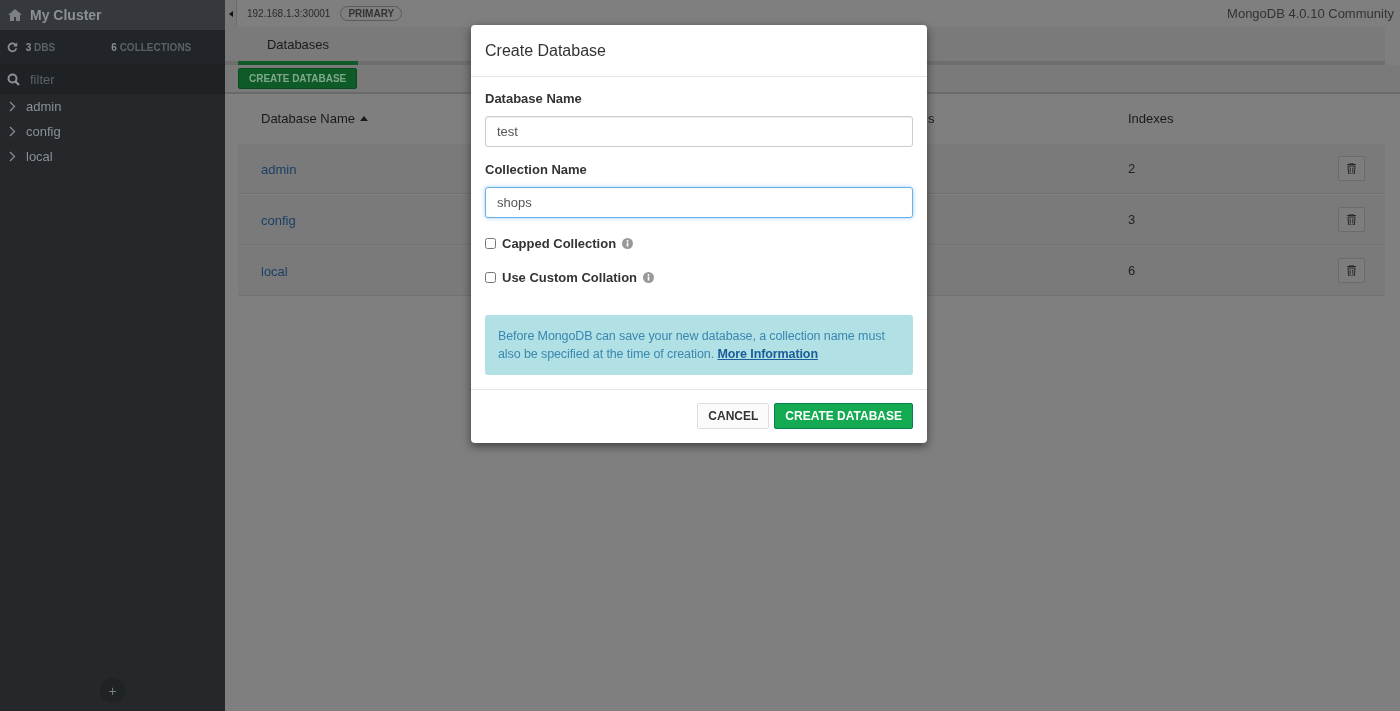 This screenshot has width=1400, height=711. What do you see at coordinates (559, 243) in the screenshot?
I see `option-label: Capped Collection` at bounding box center [559, 243].